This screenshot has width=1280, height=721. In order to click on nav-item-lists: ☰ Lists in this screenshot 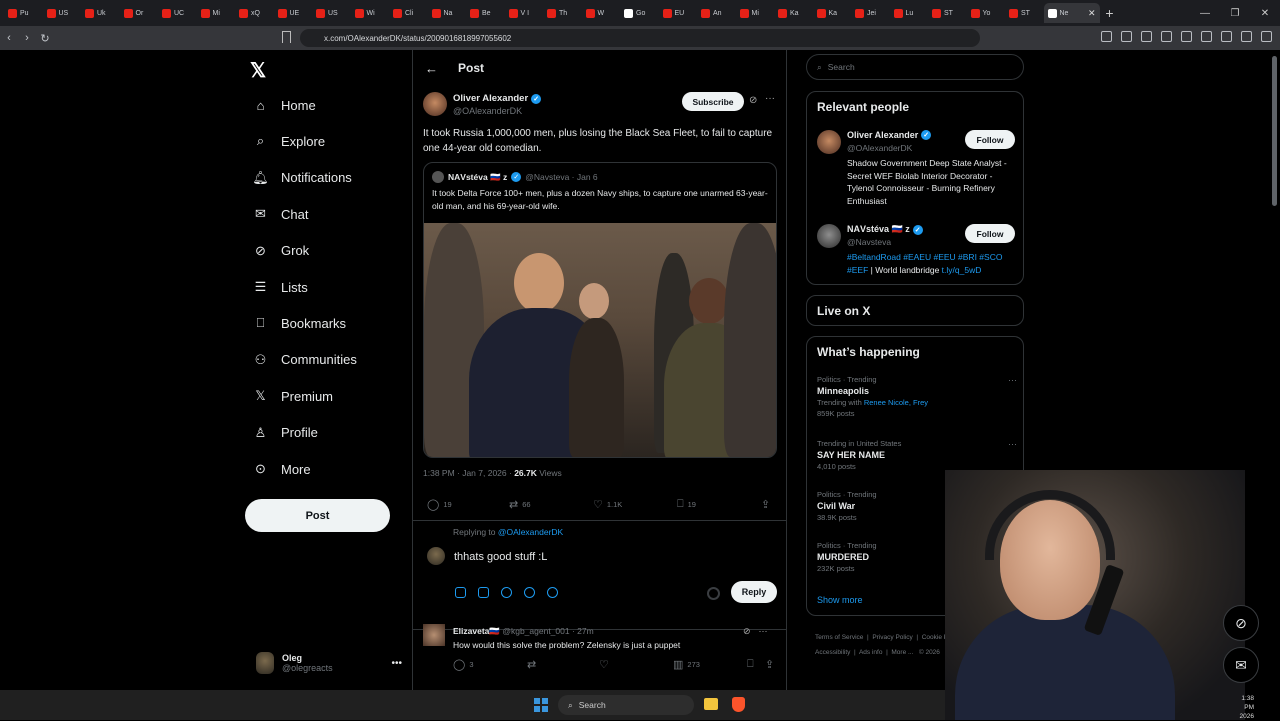, I will do `click(280, 287)`.